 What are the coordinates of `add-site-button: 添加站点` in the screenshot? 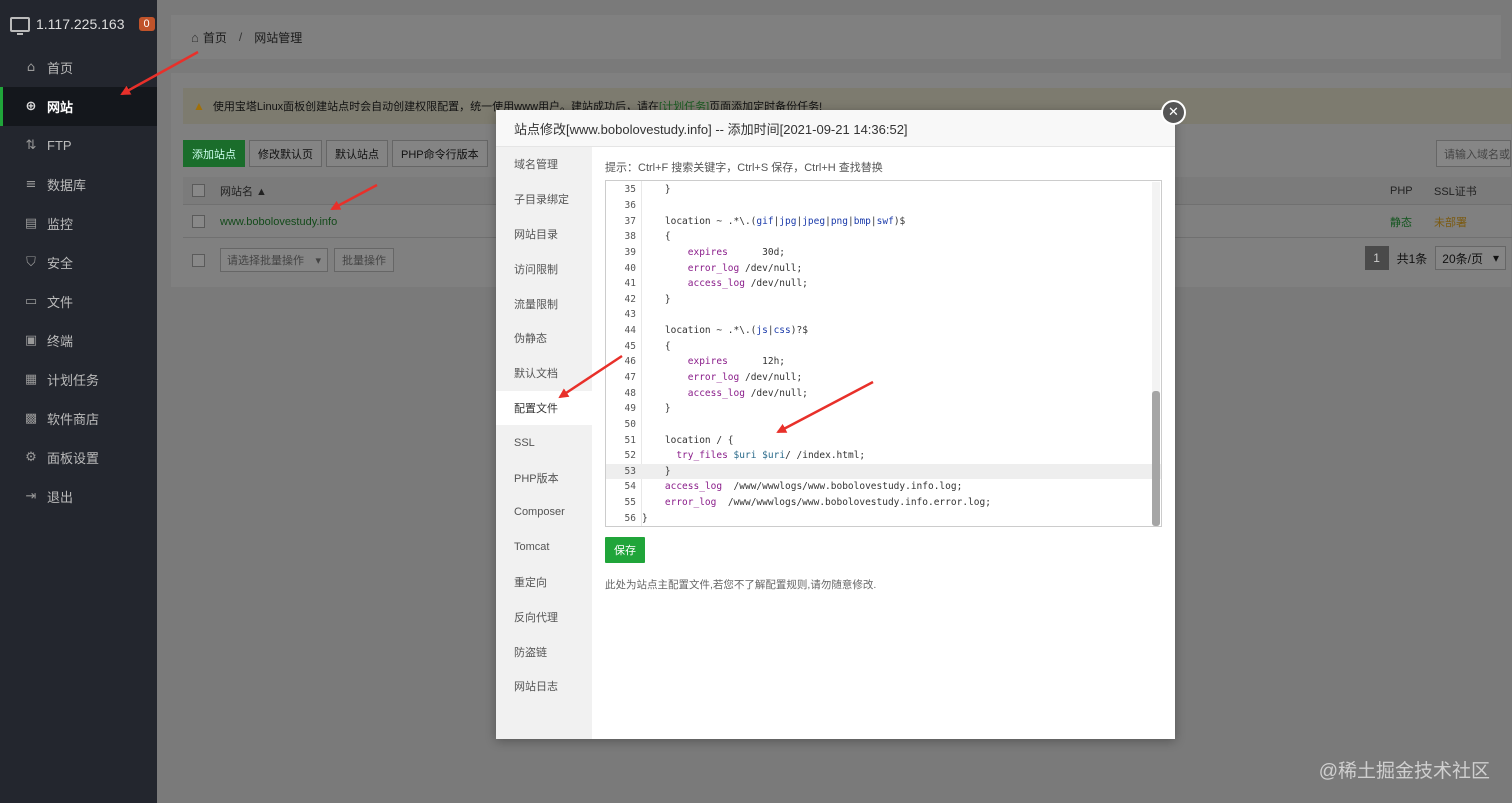 It's located at (214, 153).